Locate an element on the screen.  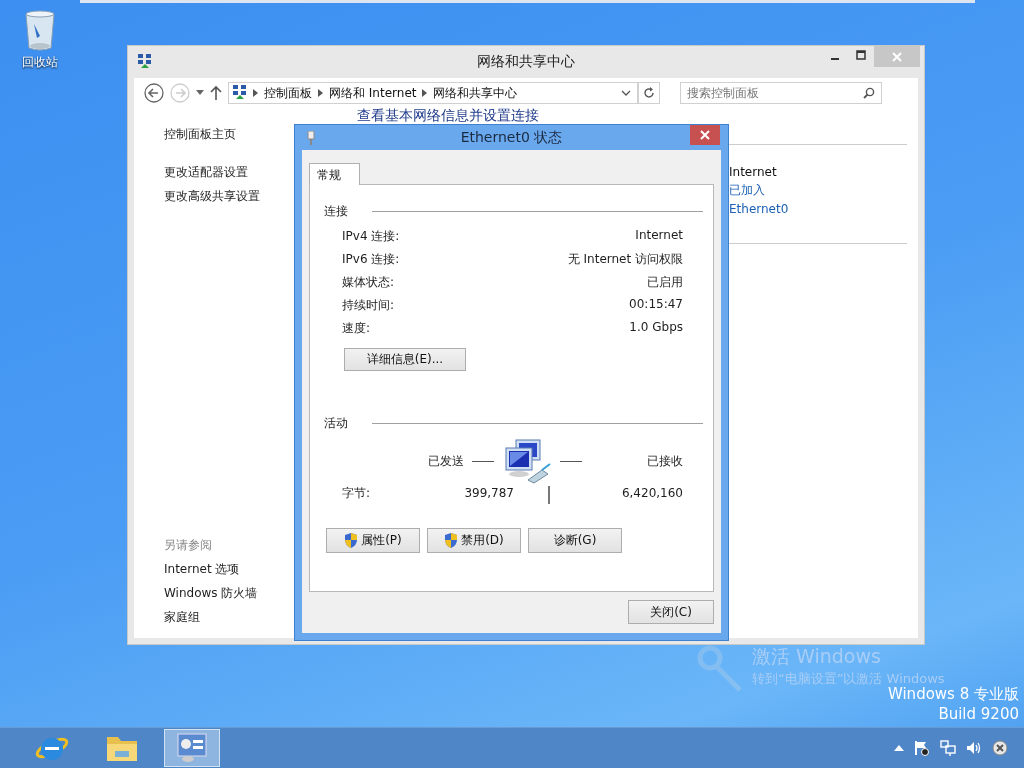
sent-label: 已发送 is located at coordinates (446, 461).